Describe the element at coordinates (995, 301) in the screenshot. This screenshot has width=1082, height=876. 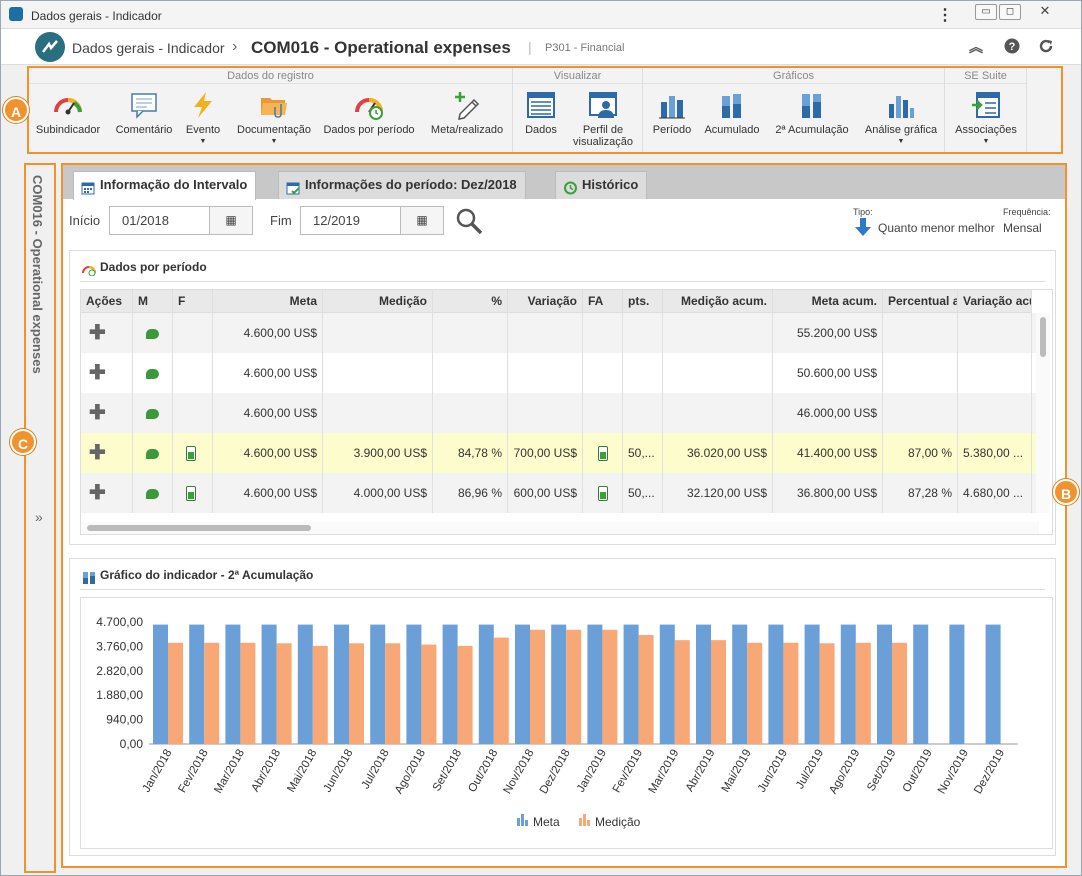
I see `column-header: Variação acu` at that location.